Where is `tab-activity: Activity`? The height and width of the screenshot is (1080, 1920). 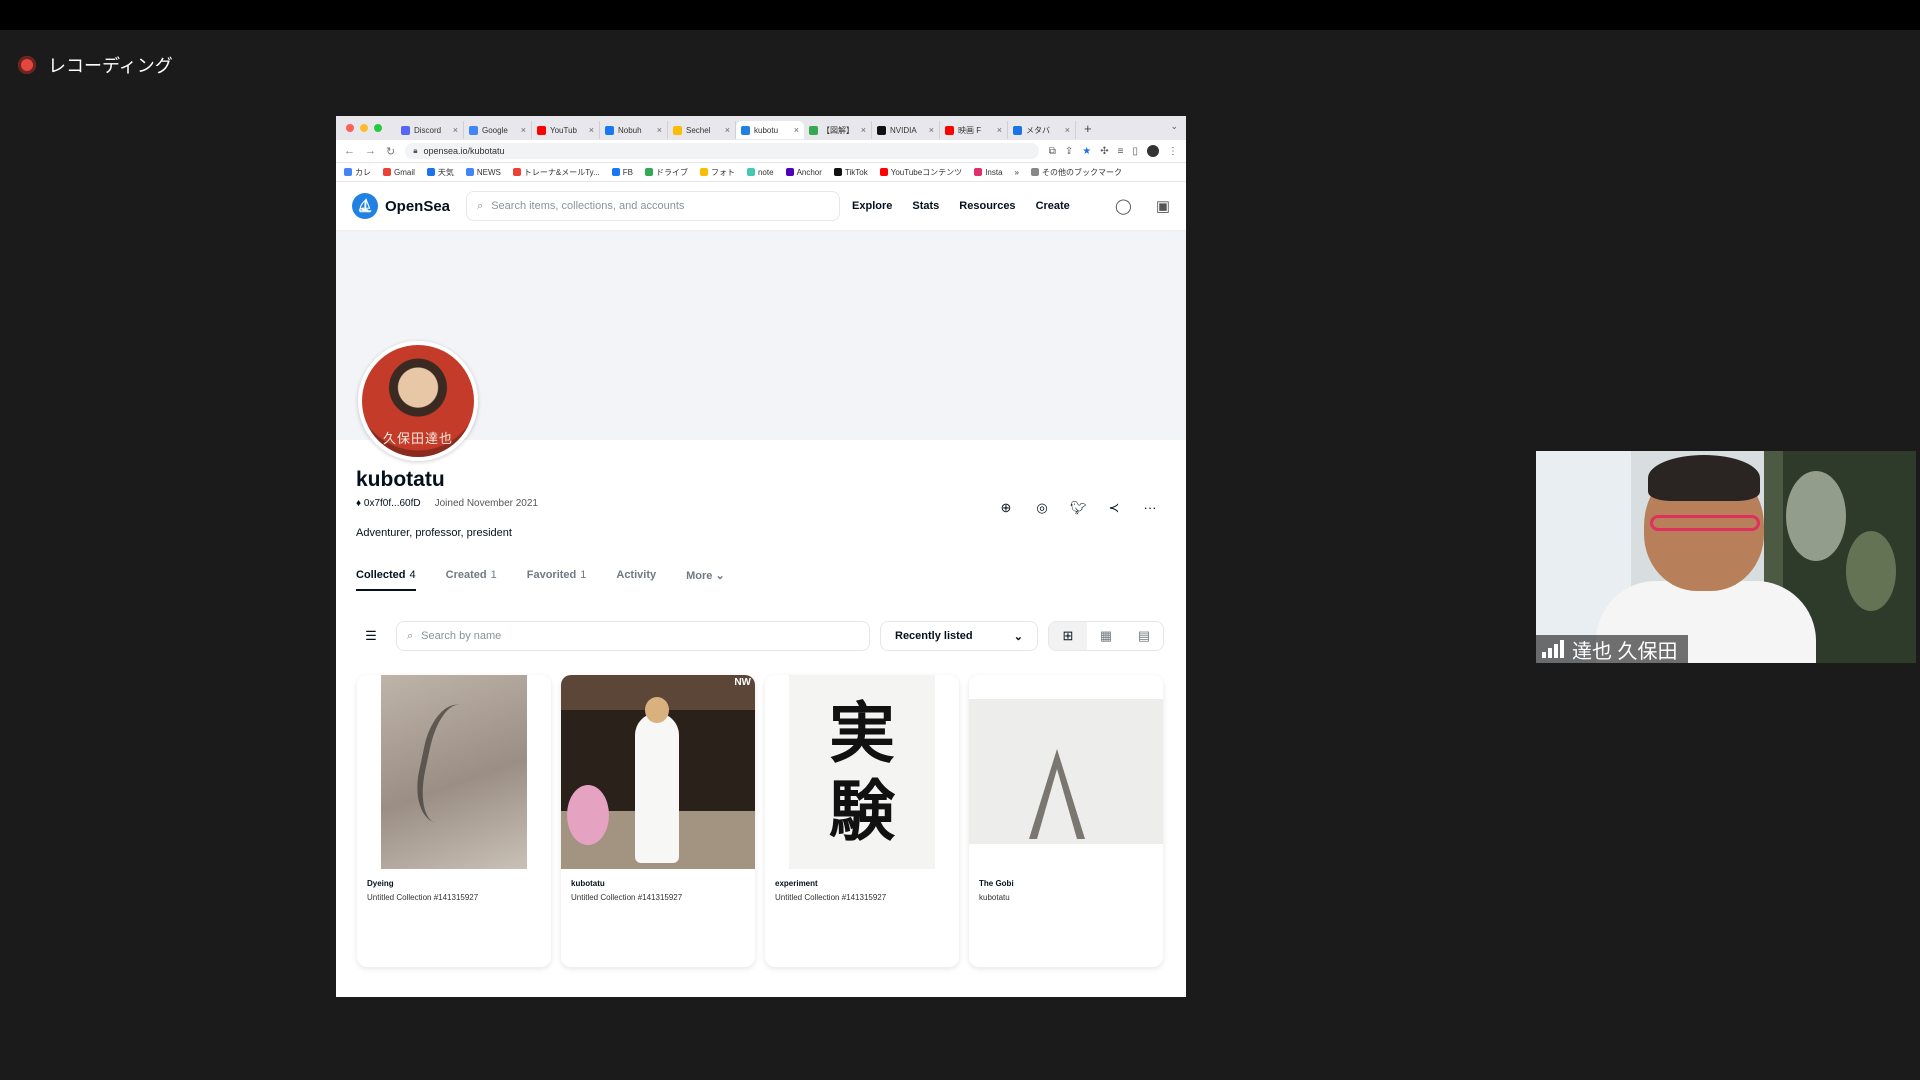 tab-activity: Activity is located at coordinates (636, 580).